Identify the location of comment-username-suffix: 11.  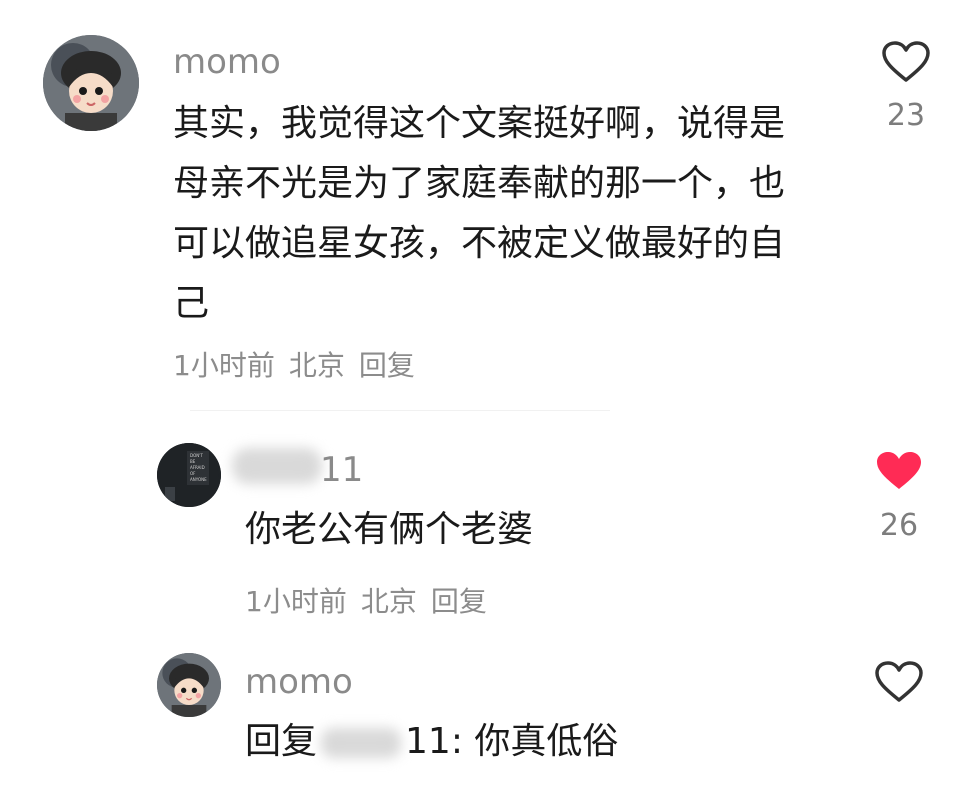
(341, 470).